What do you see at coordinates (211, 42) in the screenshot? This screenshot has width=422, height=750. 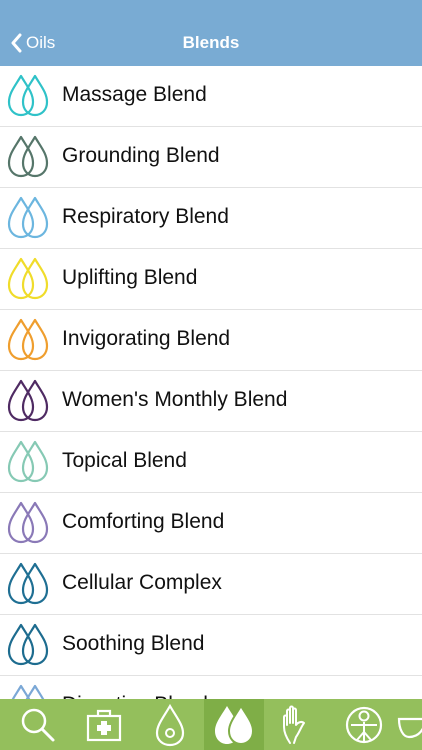 I see `page-title: Blends` at bounding box center [211, 42].